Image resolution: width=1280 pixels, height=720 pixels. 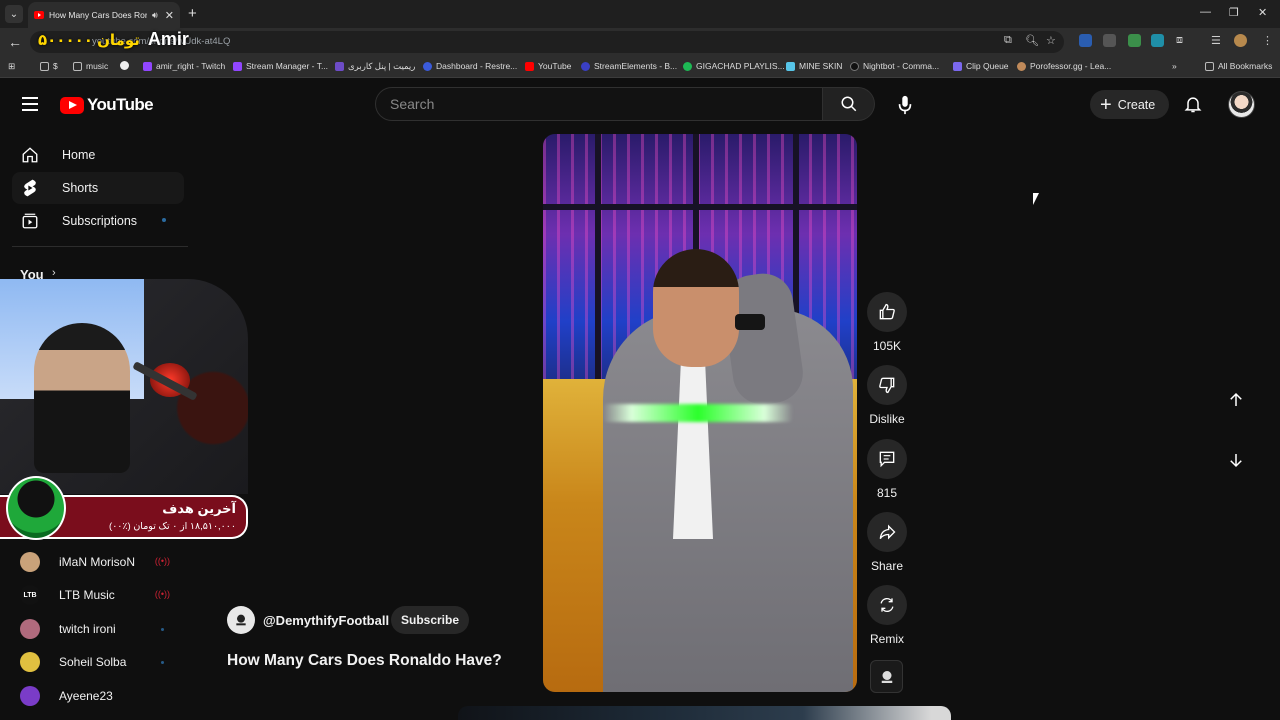 I want to click on search-input, so click(x=599, y=104).